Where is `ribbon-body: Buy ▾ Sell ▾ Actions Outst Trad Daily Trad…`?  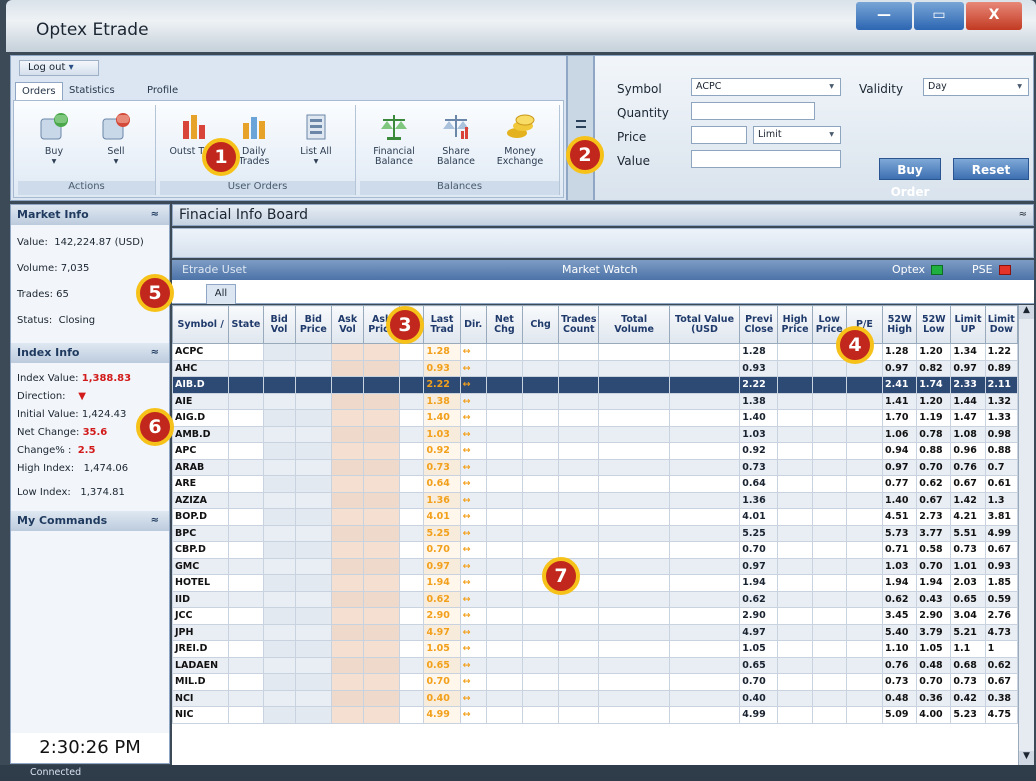 ribbon-body: Buy ▾ Sell ▾ Actions Outst Trad Daily Trad… is located at coordinates (288, 149).